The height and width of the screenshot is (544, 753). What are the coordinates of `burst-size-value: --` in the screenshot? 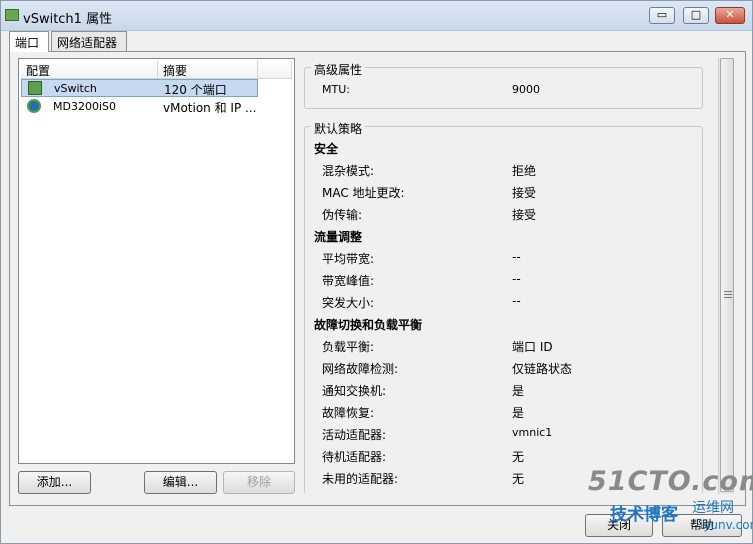 It's located at (516, 301).